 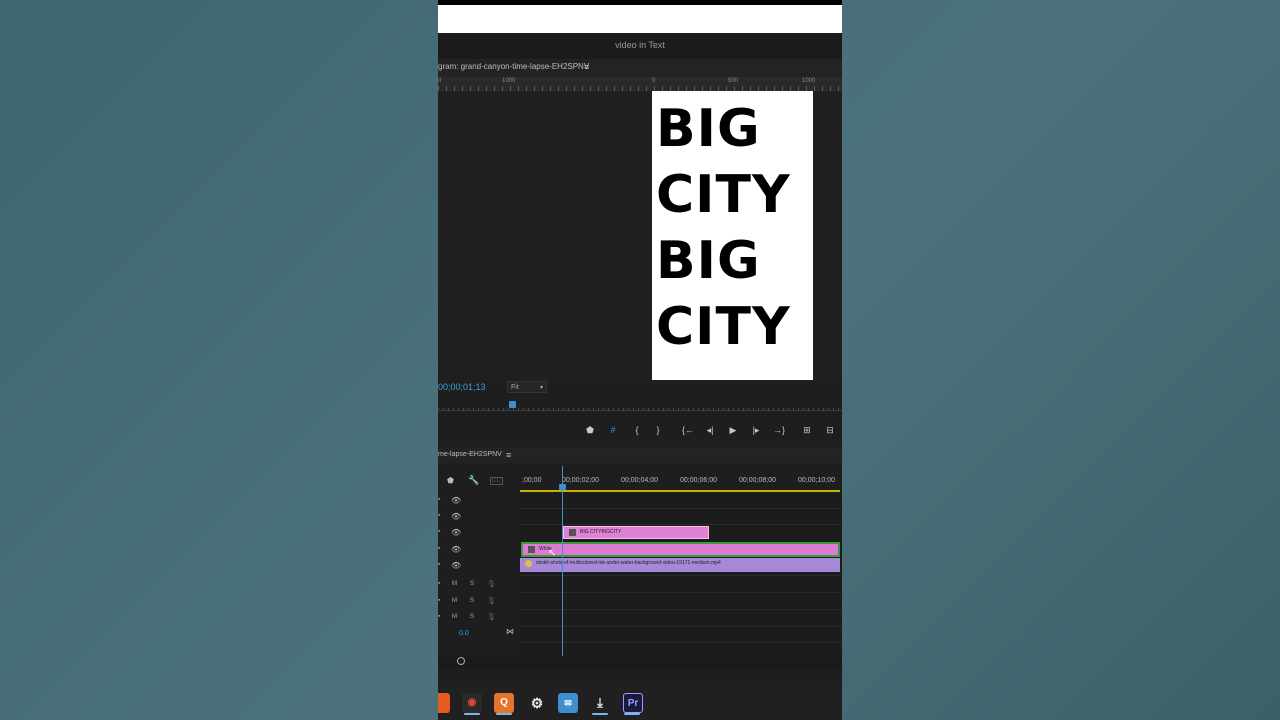 What do you see at coordinates (779, 430) in the screenshot?
I see `go-to-out-icon: →}` at bounding box center [779, 430].